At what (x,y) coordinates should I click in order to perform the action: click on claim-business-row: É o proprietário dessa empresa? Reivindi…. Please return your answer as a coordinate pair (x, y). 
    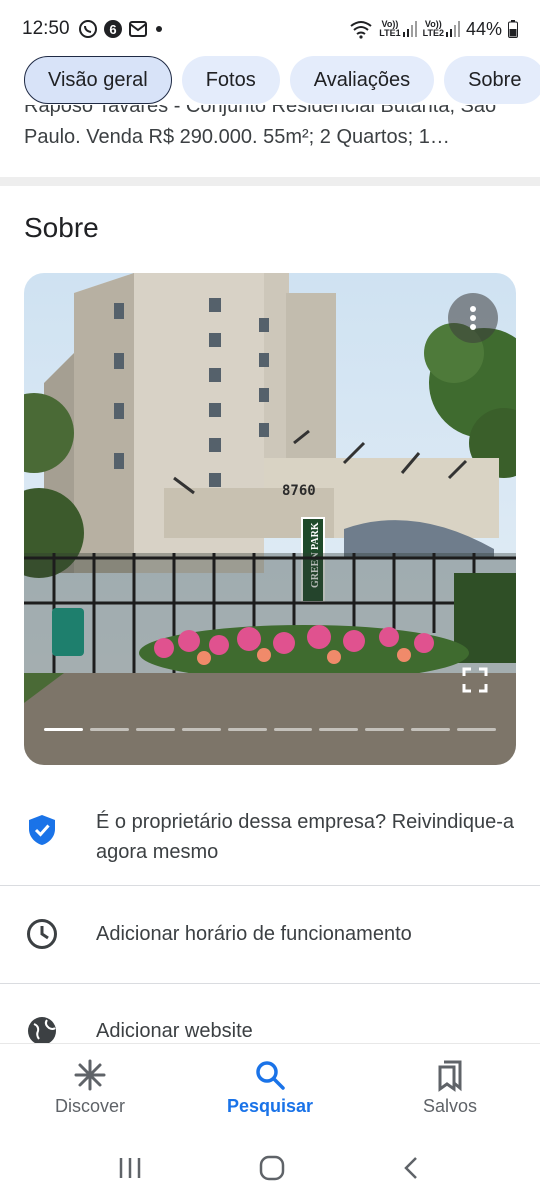
    Looking at the image, I should click on (270, 842).